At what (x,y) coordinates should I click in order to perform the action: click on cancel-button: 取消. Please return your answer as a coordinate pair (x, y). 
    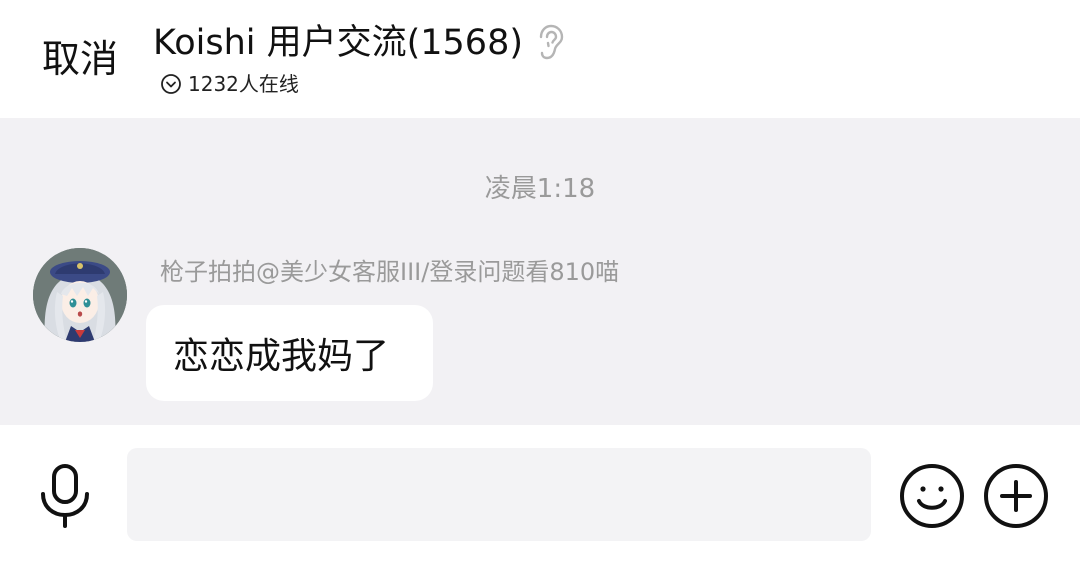
    Looking at the image, I should click on (80, 59).